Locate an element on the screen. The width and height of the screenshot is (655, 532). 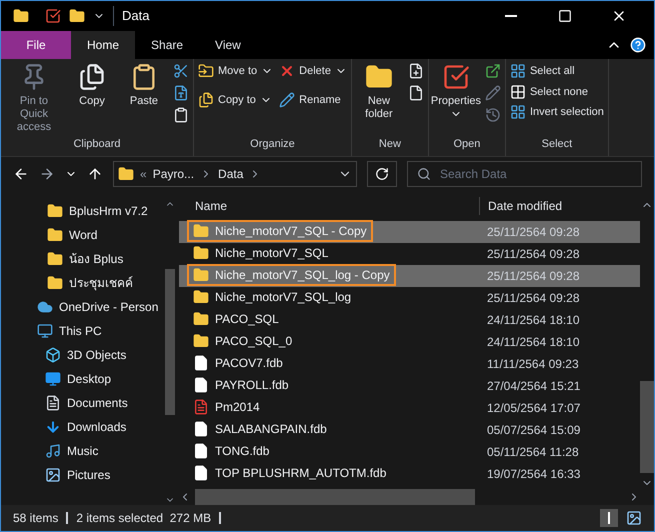
nav-item: Word is located at coordinates (83, 235).